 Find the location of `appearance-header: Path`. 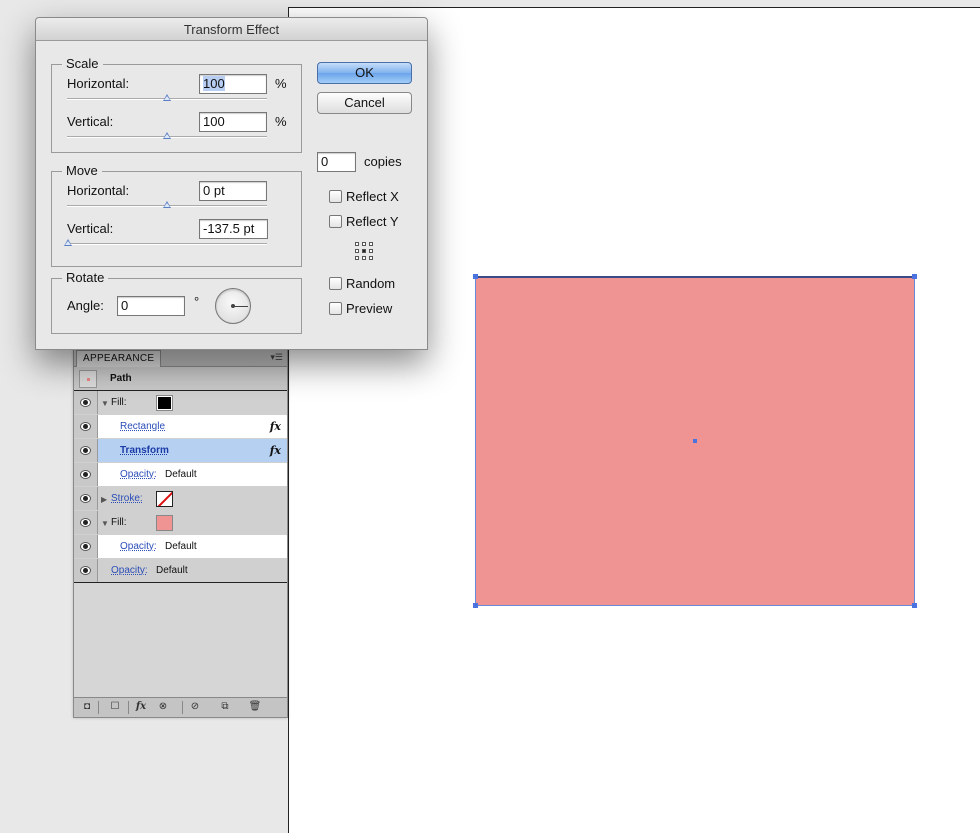

appearance-header: Path is located at coordinates (180, 379).